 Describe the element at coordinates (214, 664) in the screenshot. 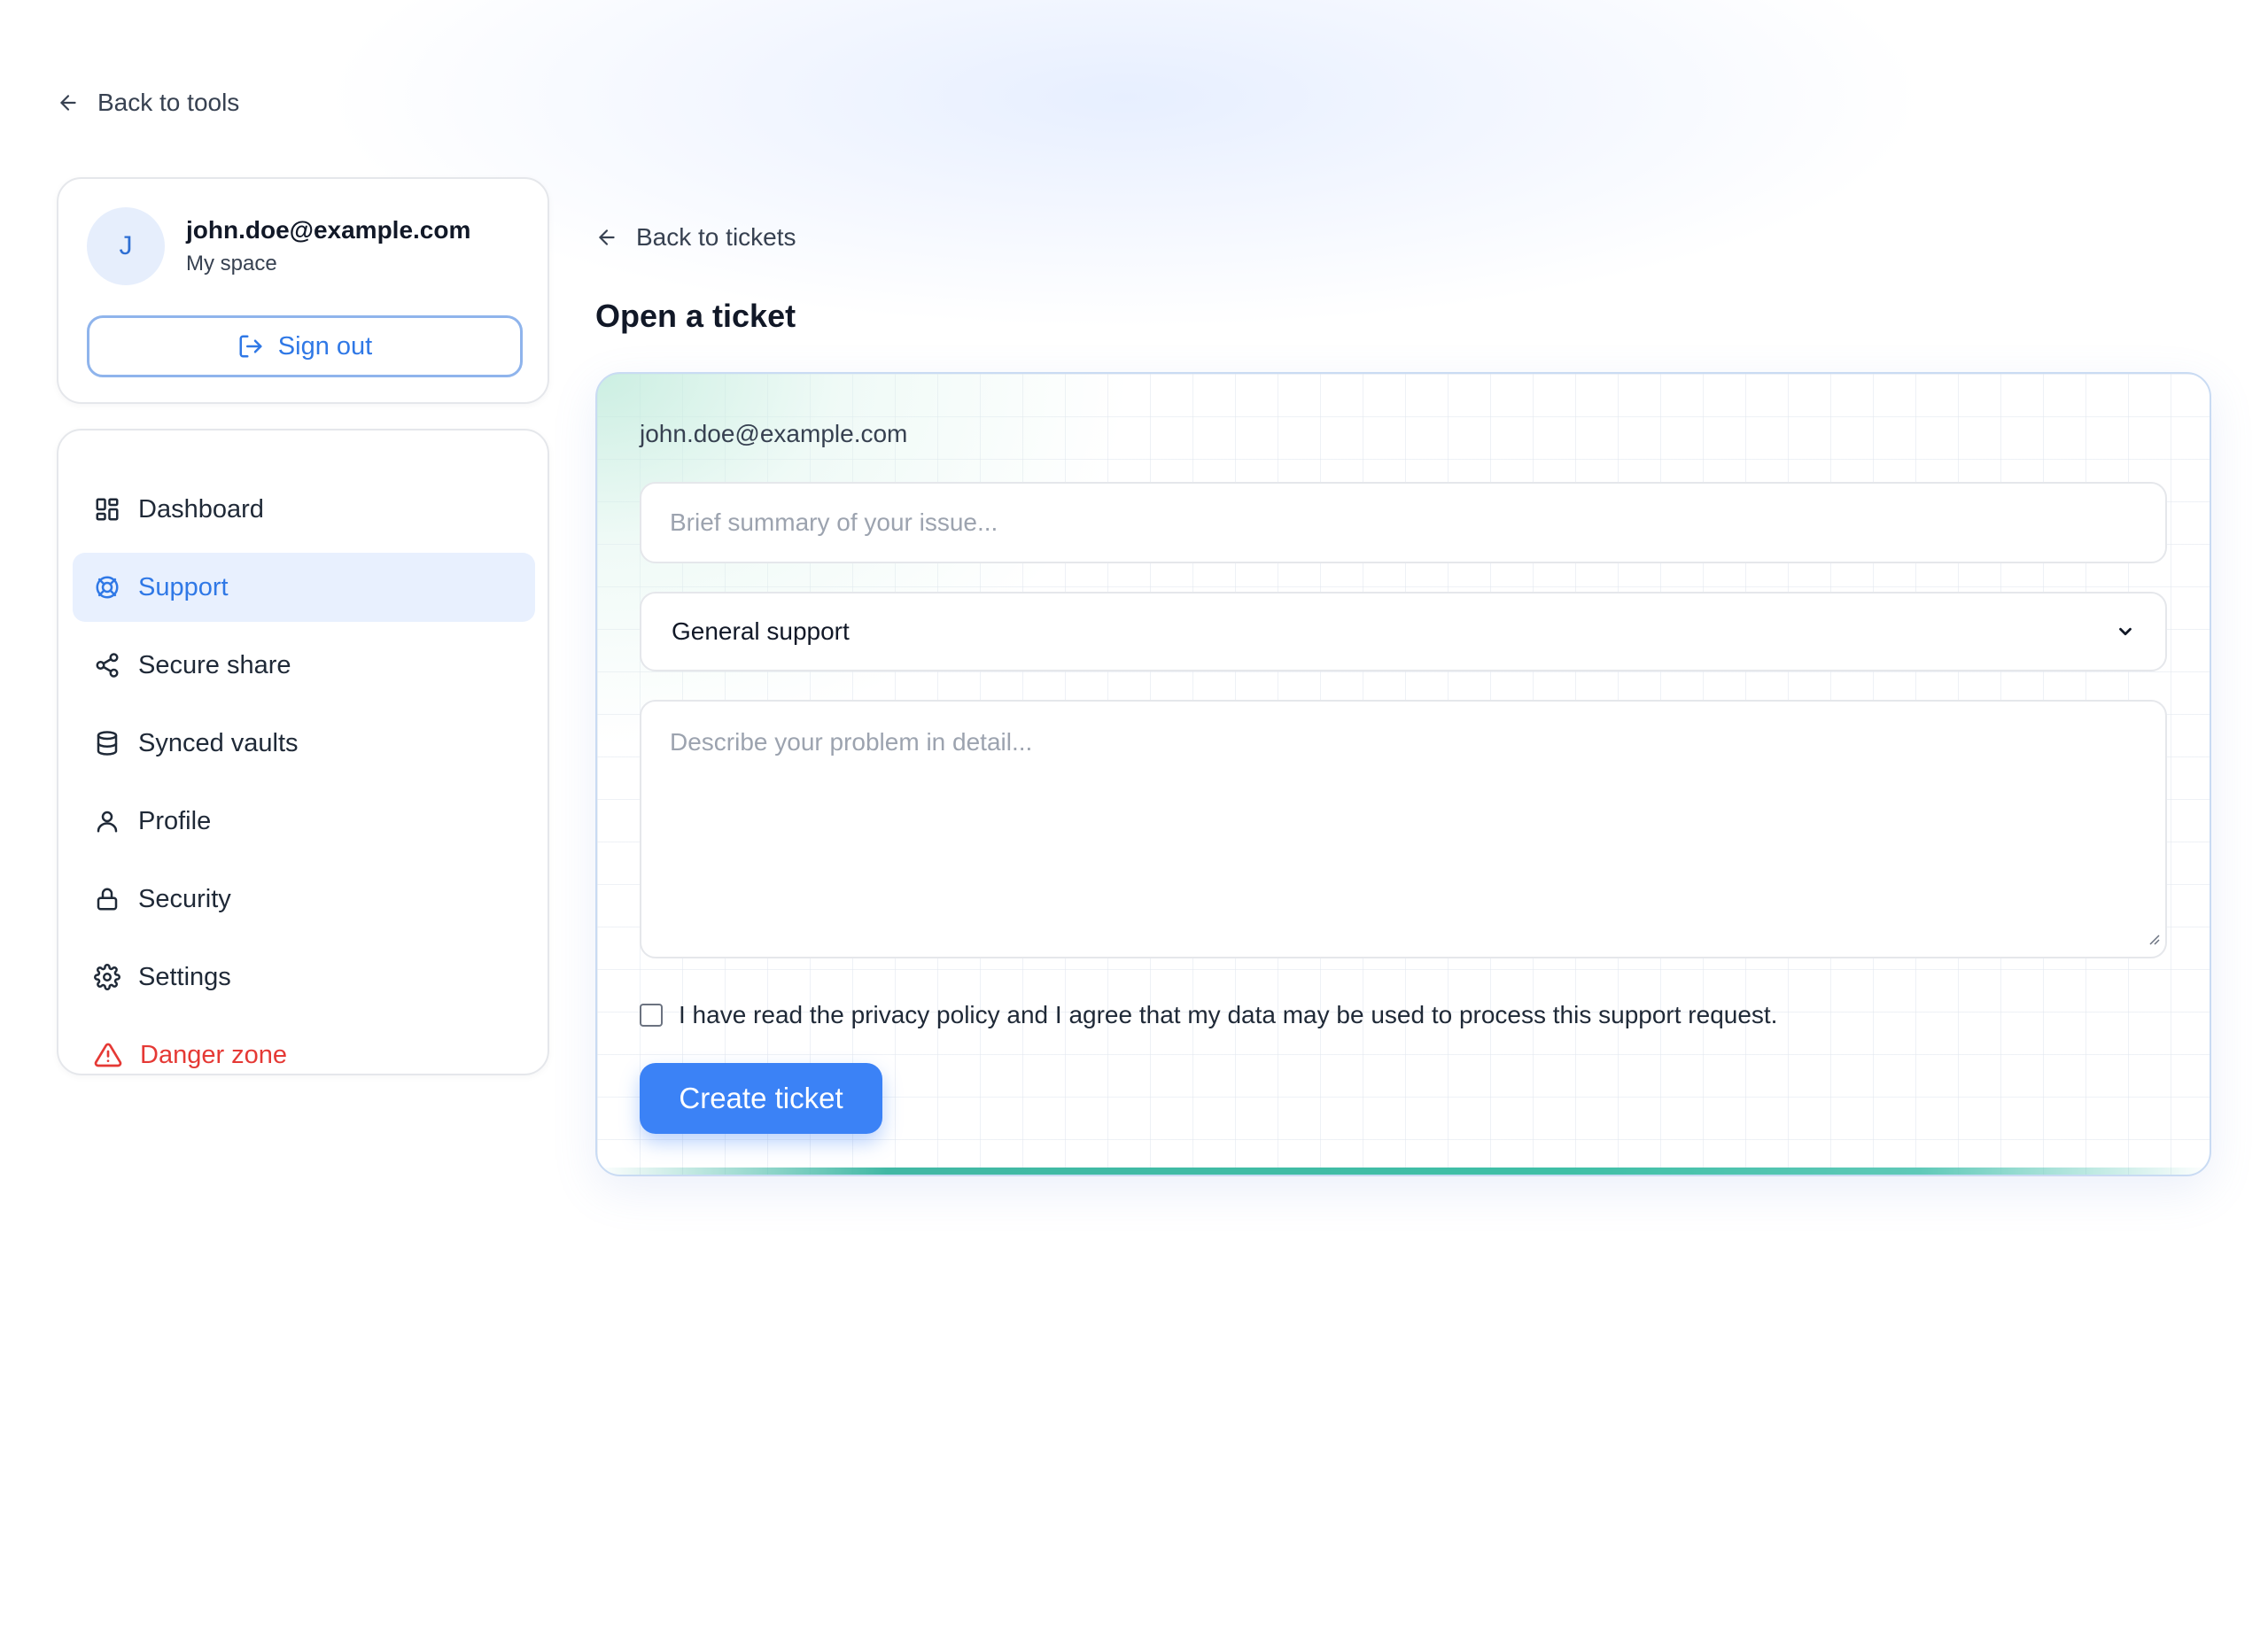

I see `sidebar-item-label: Secure share` at that location.